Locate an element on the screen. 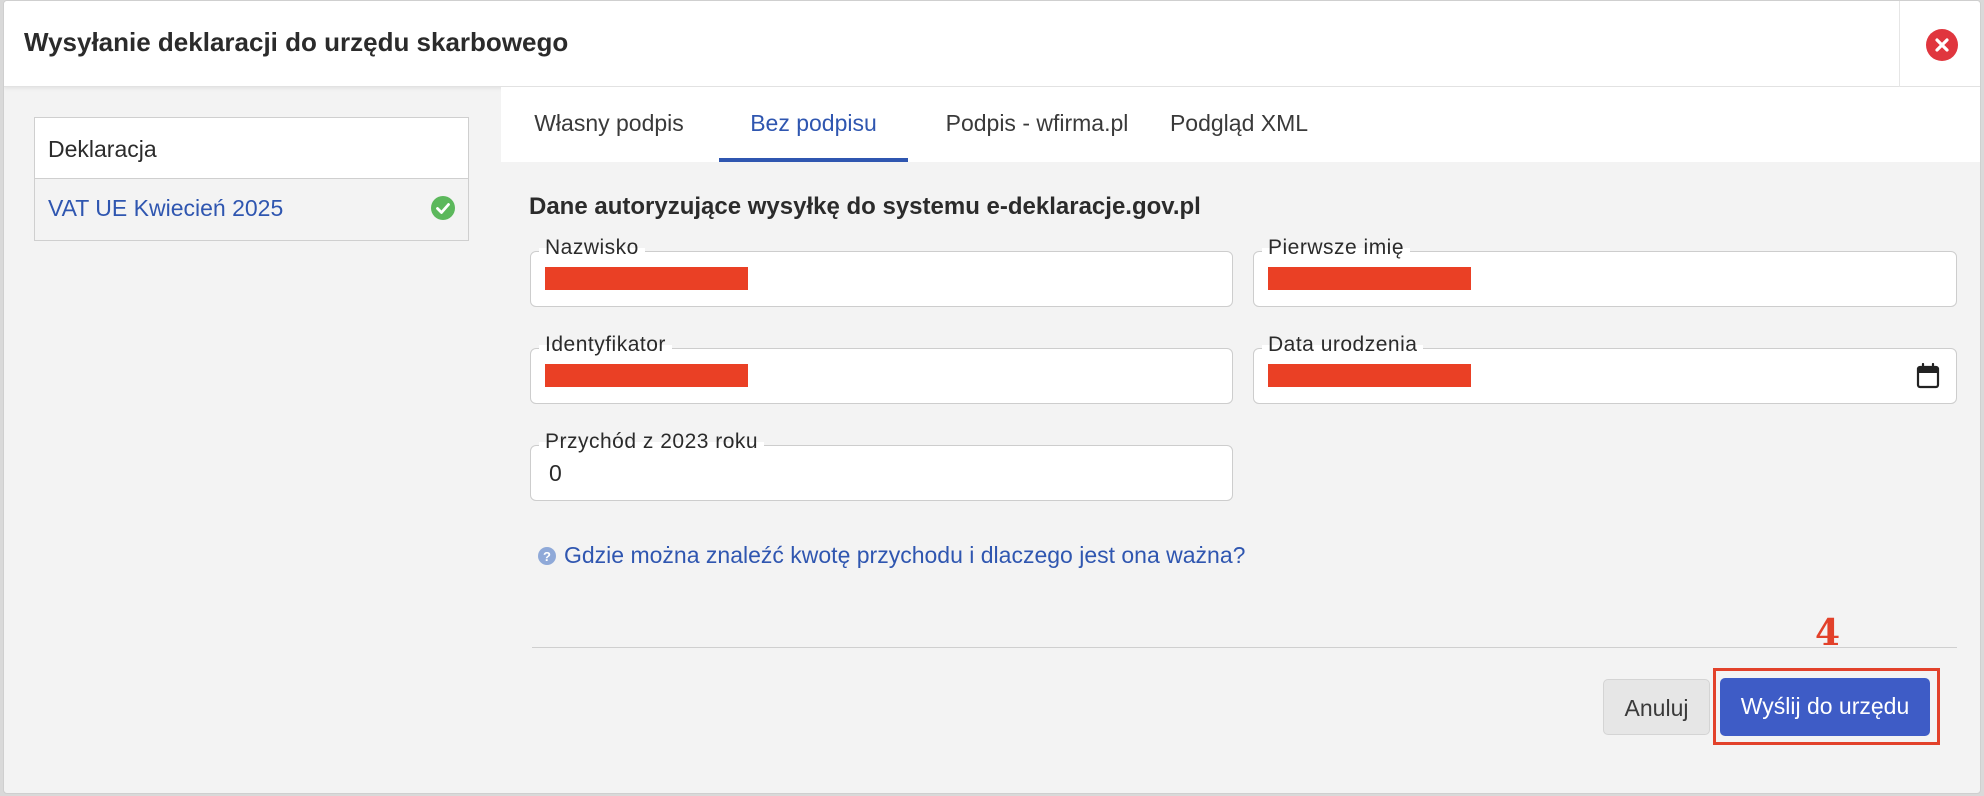  question-circle-icon: ? is located at coordinates (547, 556).